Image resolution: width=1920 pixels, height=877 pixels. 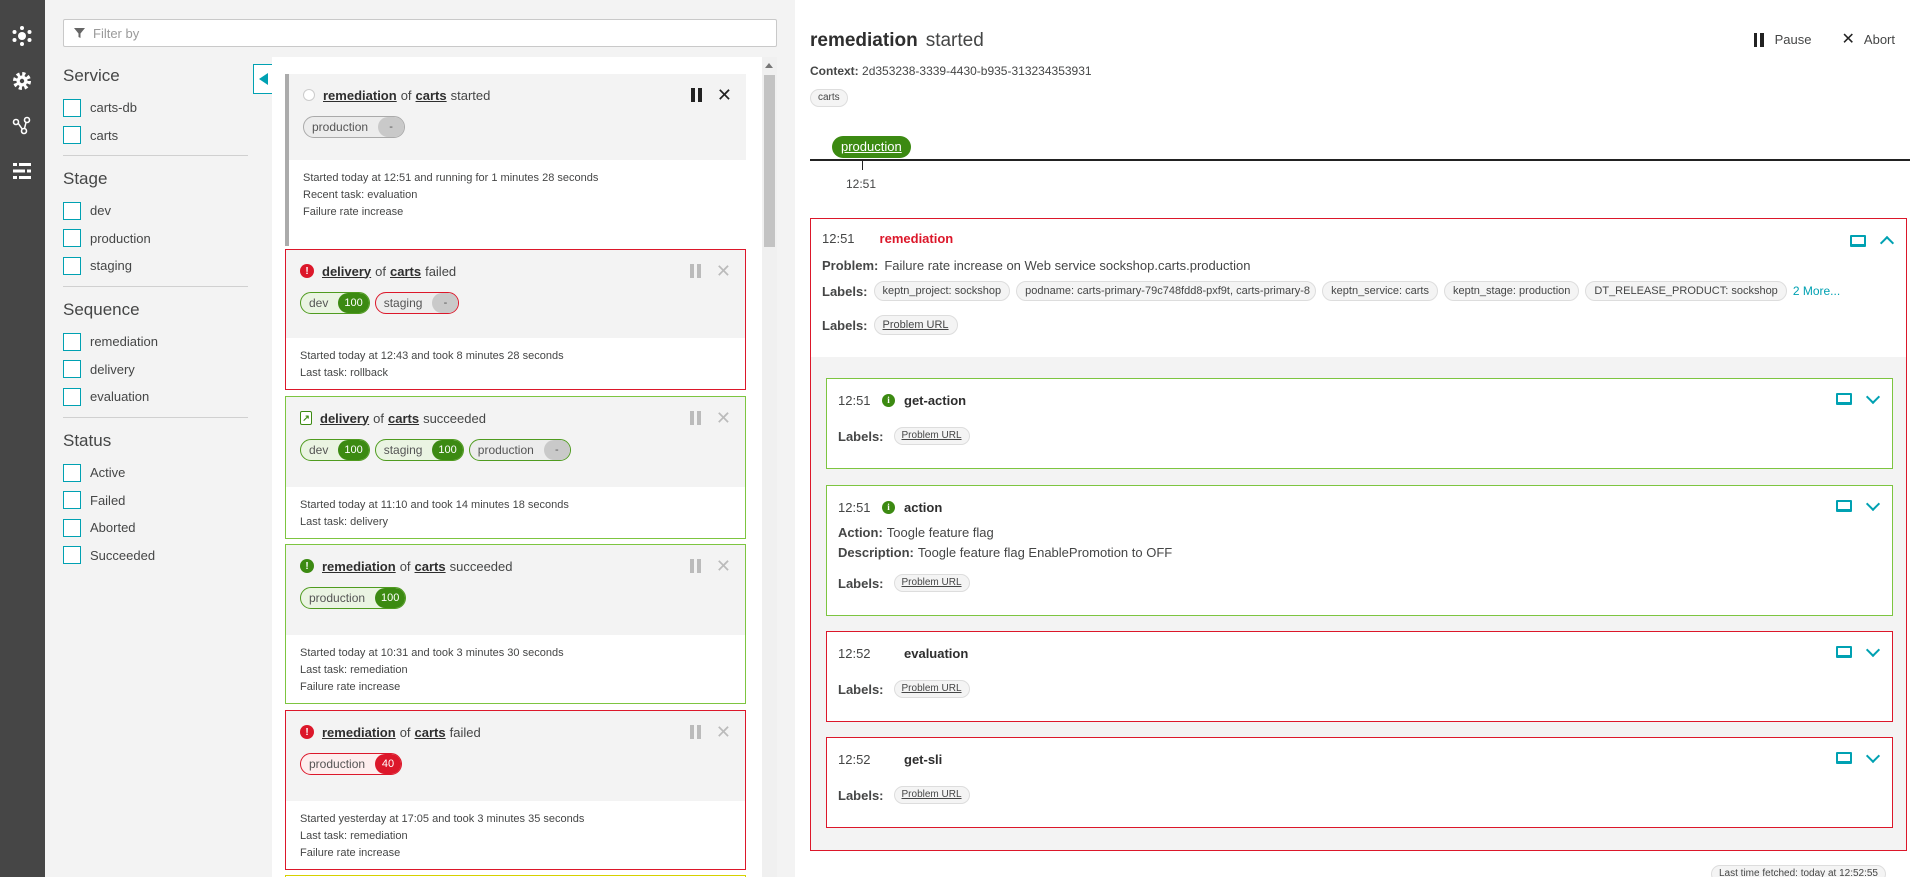 What do you see at coordinates (417, 303) in the screenshot?
I see `stage-badge: staging -` at bounding box center [417, 303].